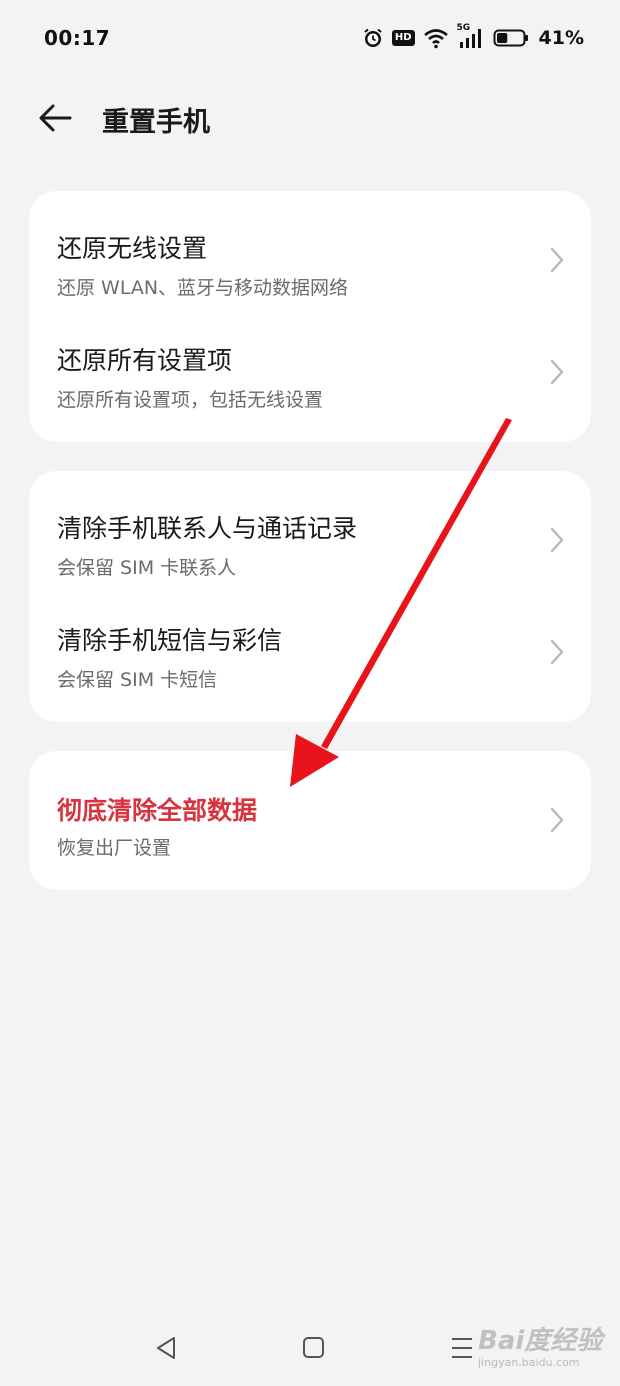 This screenshot has height=1386, width=620. I want to click on back-button, so click(56, 118).